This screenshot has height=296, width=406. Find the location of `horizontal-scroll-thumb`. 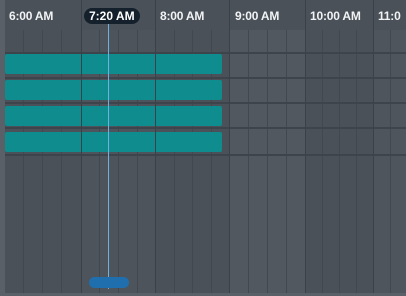

horizontal-scroll-thumb is located at coordinates (109, 282).